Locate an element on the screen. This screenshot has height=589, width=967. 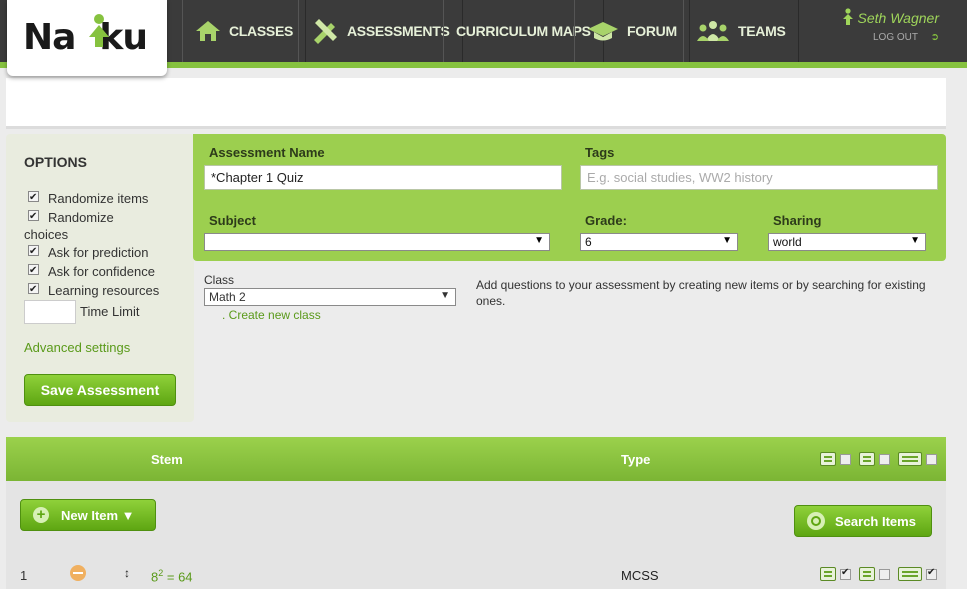
class-select: Math 2 ▼ is located at coordinates (330, 297).